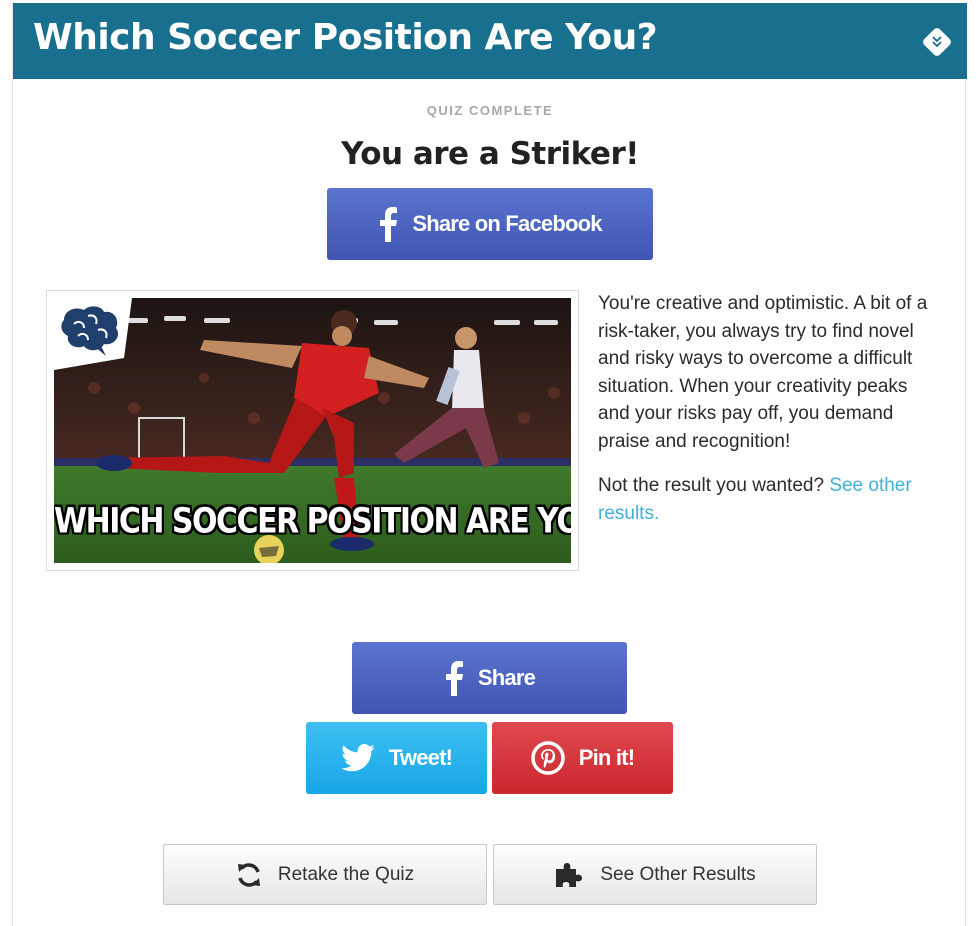 This screenshot has height=926, width=977. I want to click on twitter-icon, so click(358, 758).